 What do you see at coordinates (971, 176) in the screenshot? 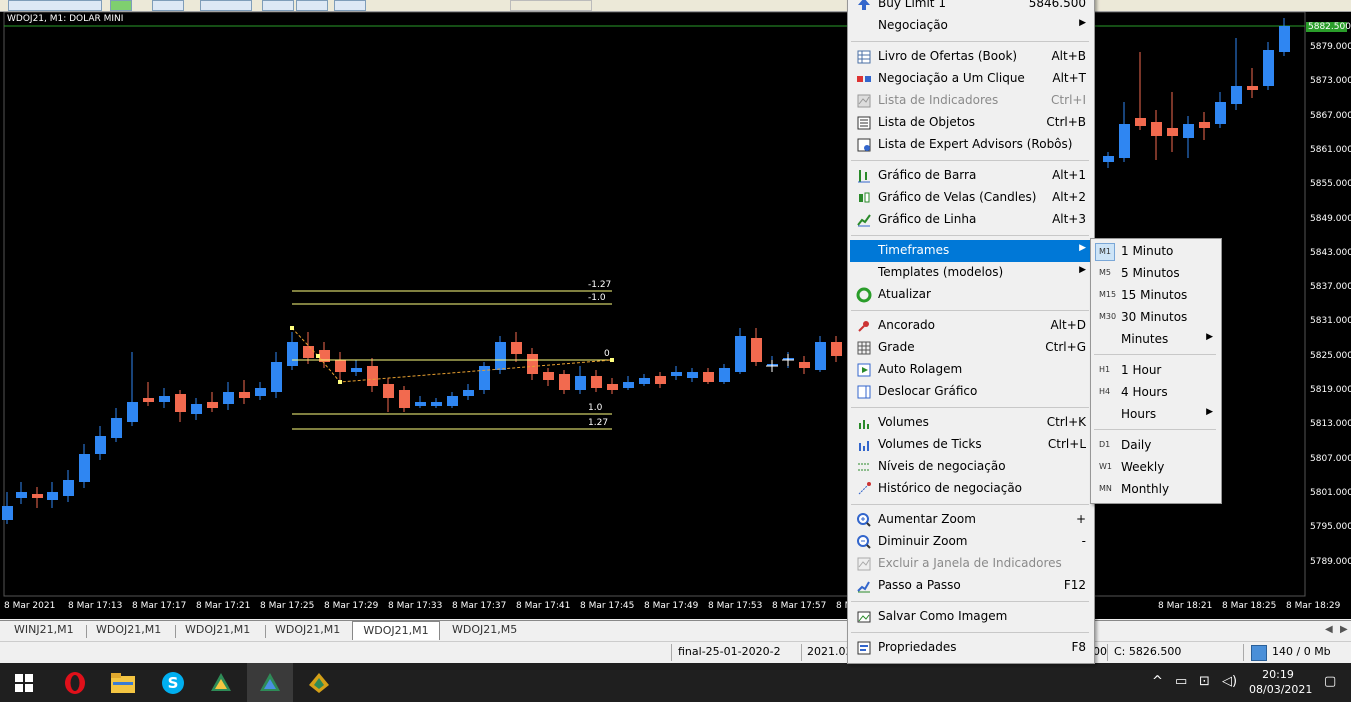
I see `menu-item-6: Gráfico de Barra Alt+1` at bounding box center [971, 176].